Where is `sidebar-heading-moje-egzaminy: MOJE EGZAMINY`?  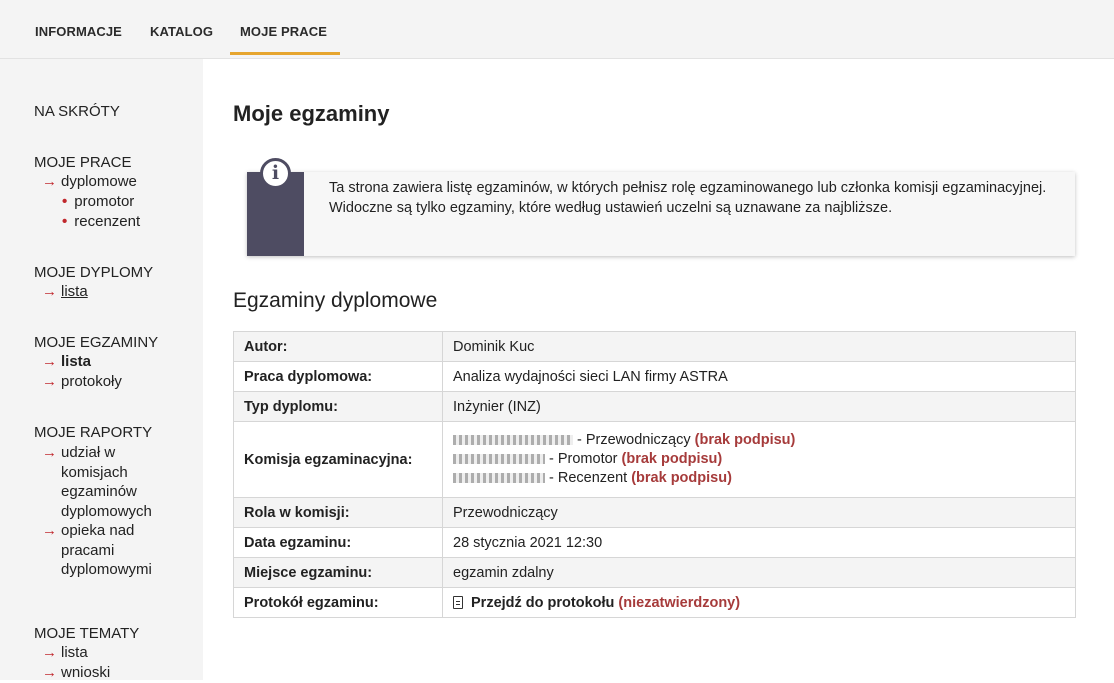 sidebar-heading-moje-egzaminy: MOJE EGZAMINY is located at coordinates (96, 342).